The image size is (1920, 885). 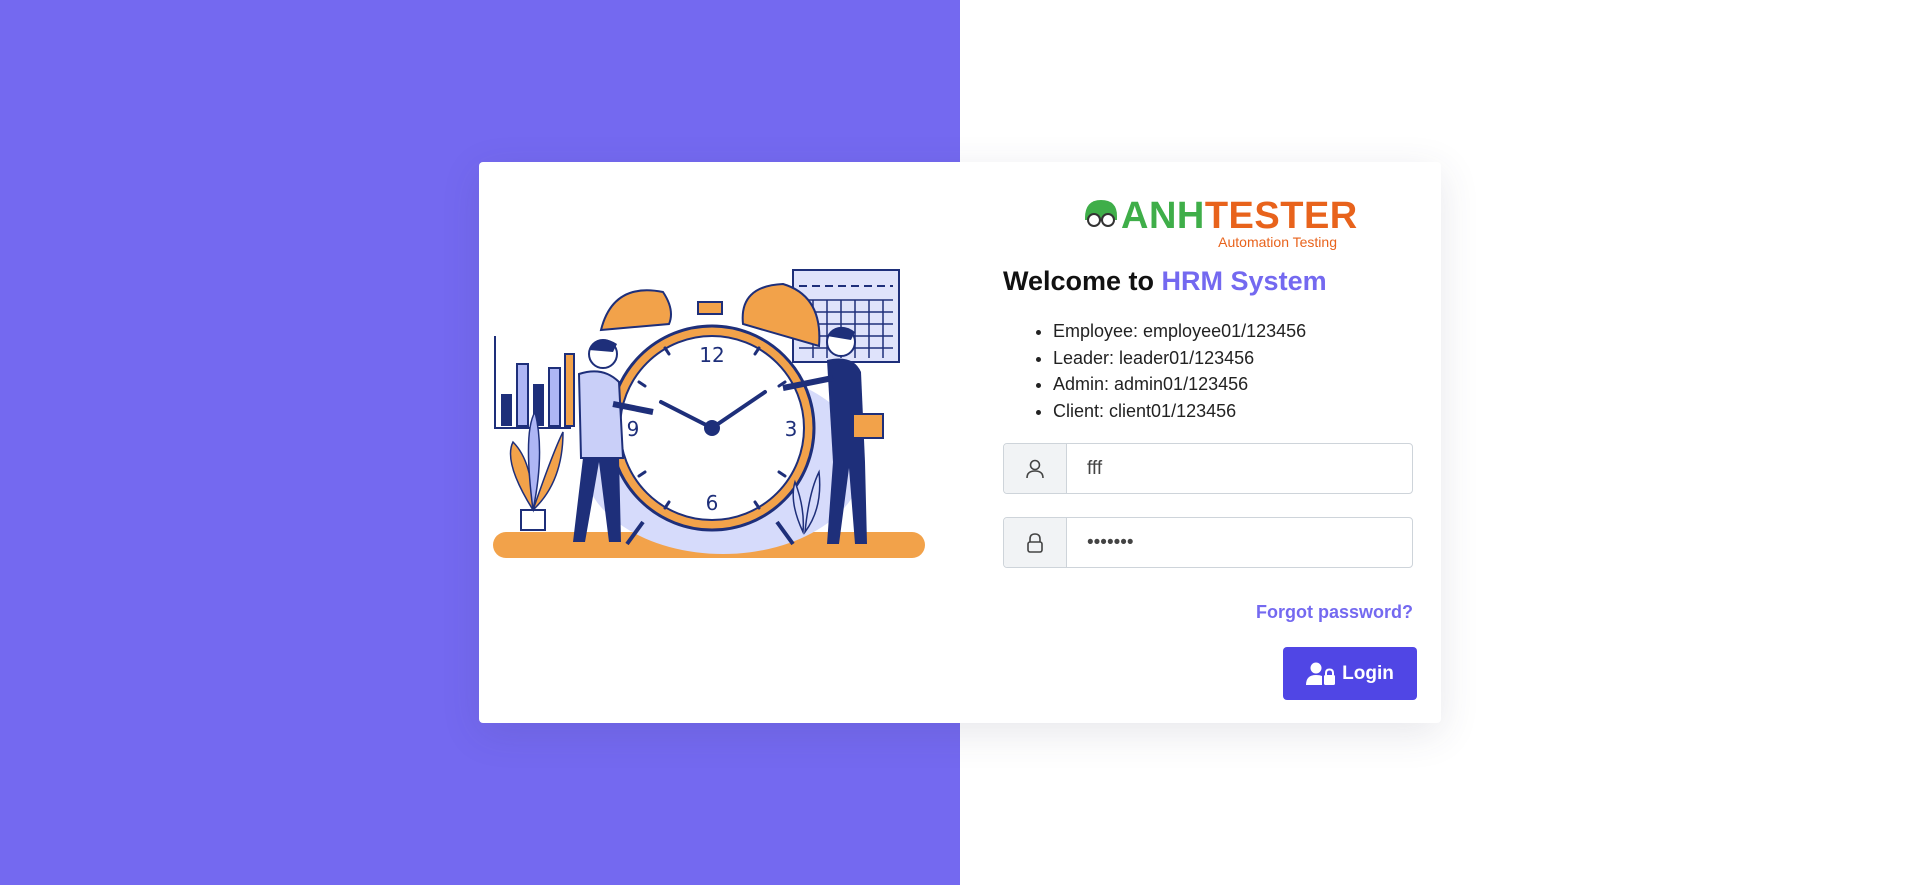 I want to click on credential-admin: Admin: admin01/123456, so click(x=1179, y=384).